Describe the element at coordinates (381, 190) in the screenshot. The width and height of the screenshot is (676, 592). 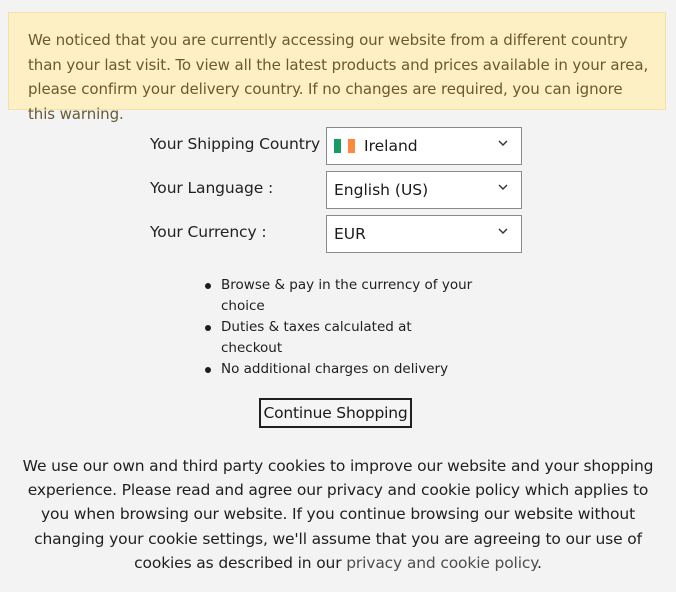
I see `language-value: English (US)` at that location.